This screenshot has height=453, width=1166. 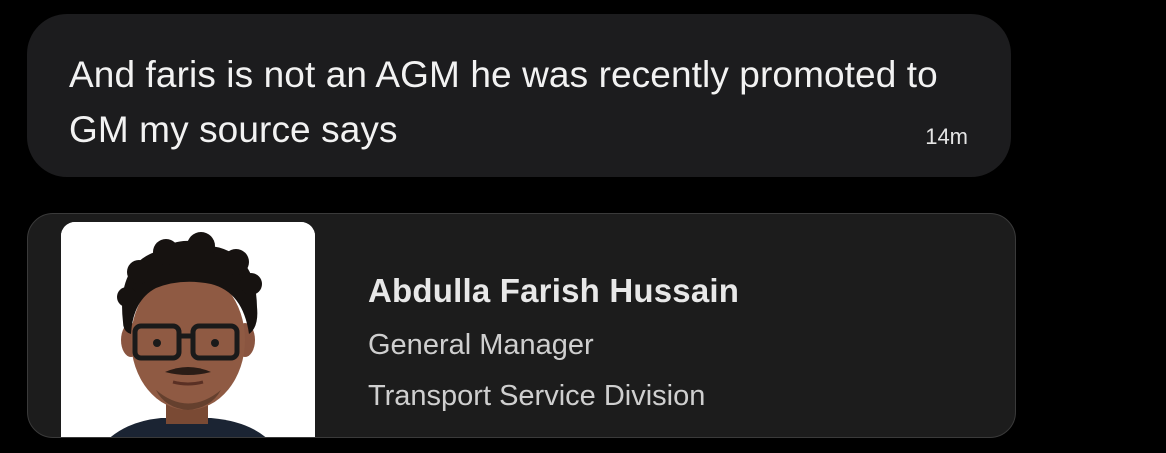 I want to click on profile-title: General Manager, so click(x=481, y=345).